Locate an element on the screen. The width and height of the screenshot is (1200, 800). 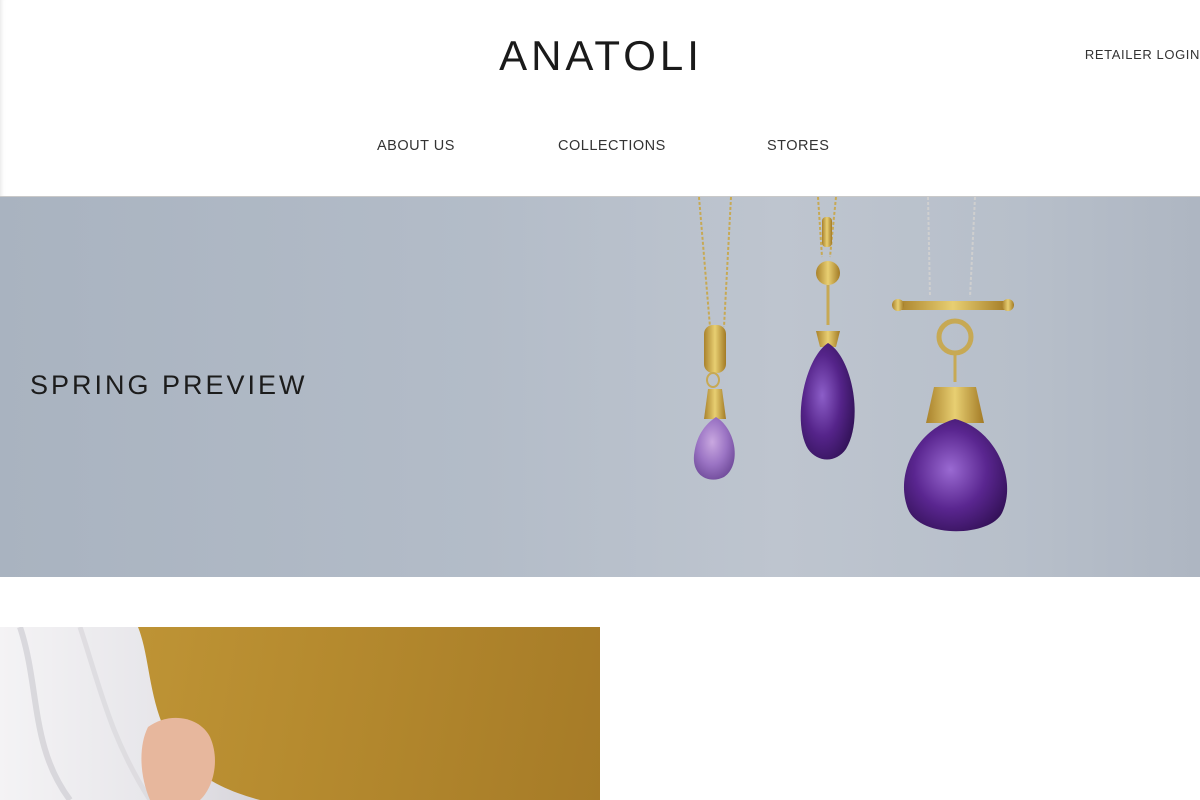
promo-image-tile is located at coordinates (300, 713).